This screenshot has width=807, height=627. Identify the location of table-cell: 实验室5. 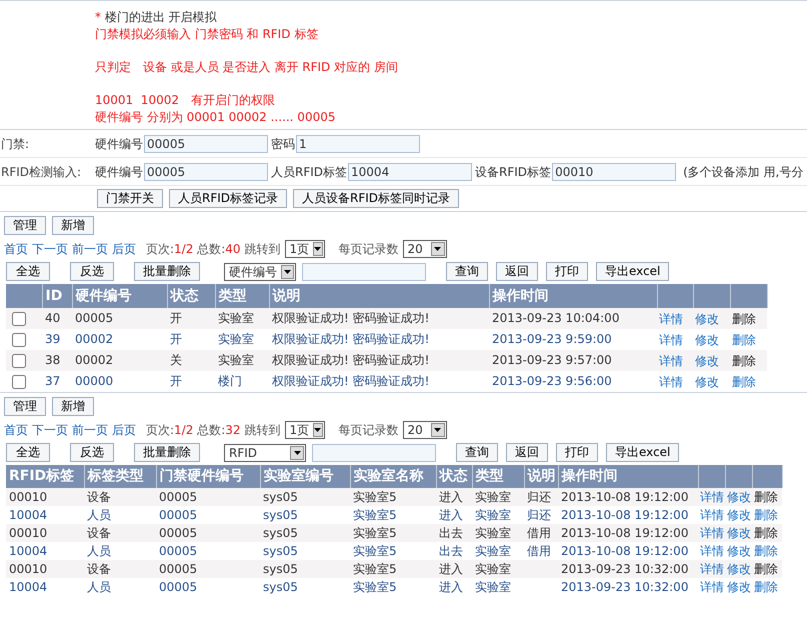
(393, 587).